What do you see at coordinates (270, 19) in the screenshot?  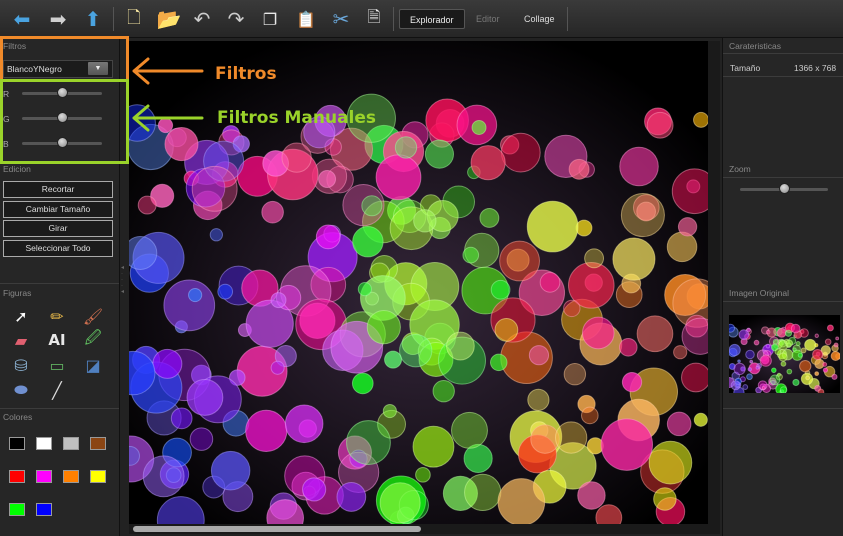 I see `copy-icon: ❐` at bounding box center [270, 19].